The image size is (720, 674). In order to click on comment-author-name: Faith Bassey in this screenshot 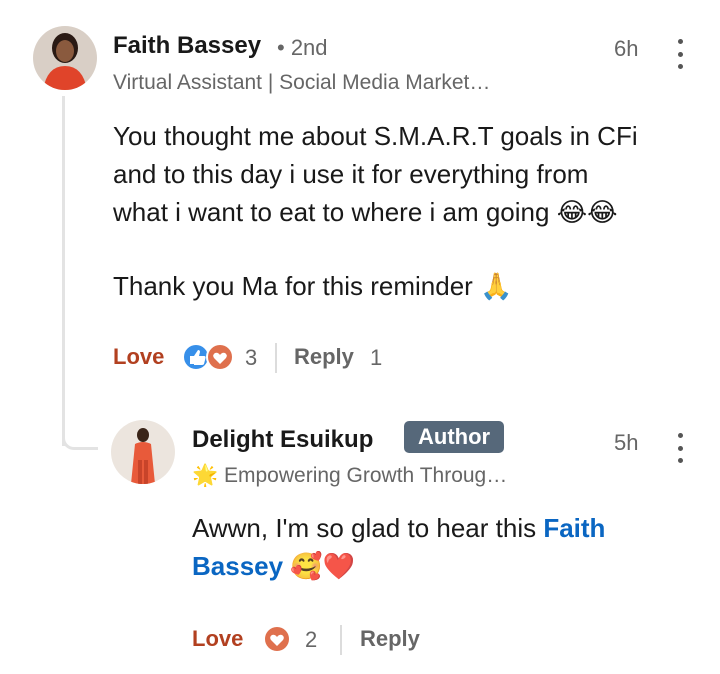, I will do `click(187, 46)`.